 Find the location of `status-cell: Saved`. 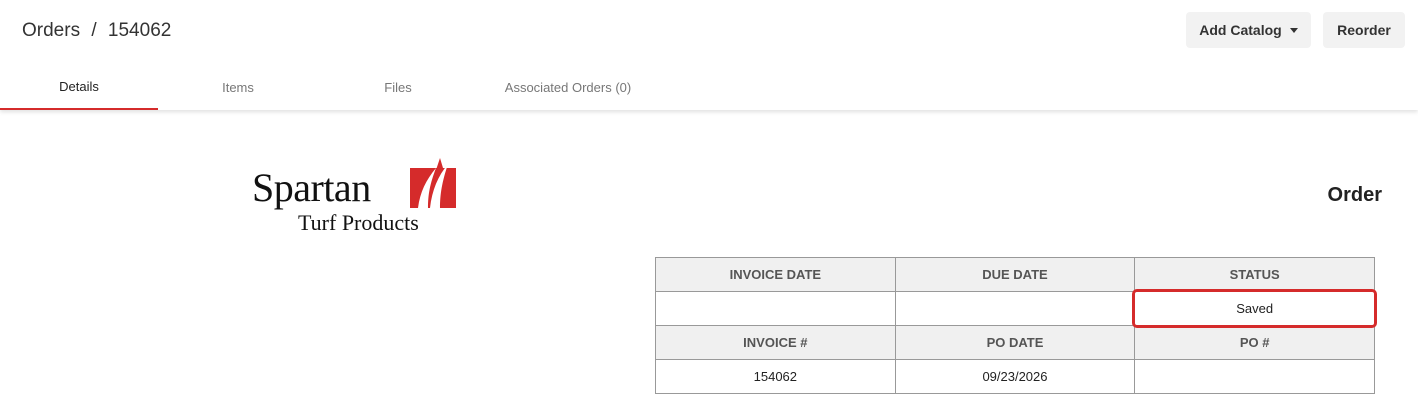

status-cell: Saved is located at coordinates (1254, 308).